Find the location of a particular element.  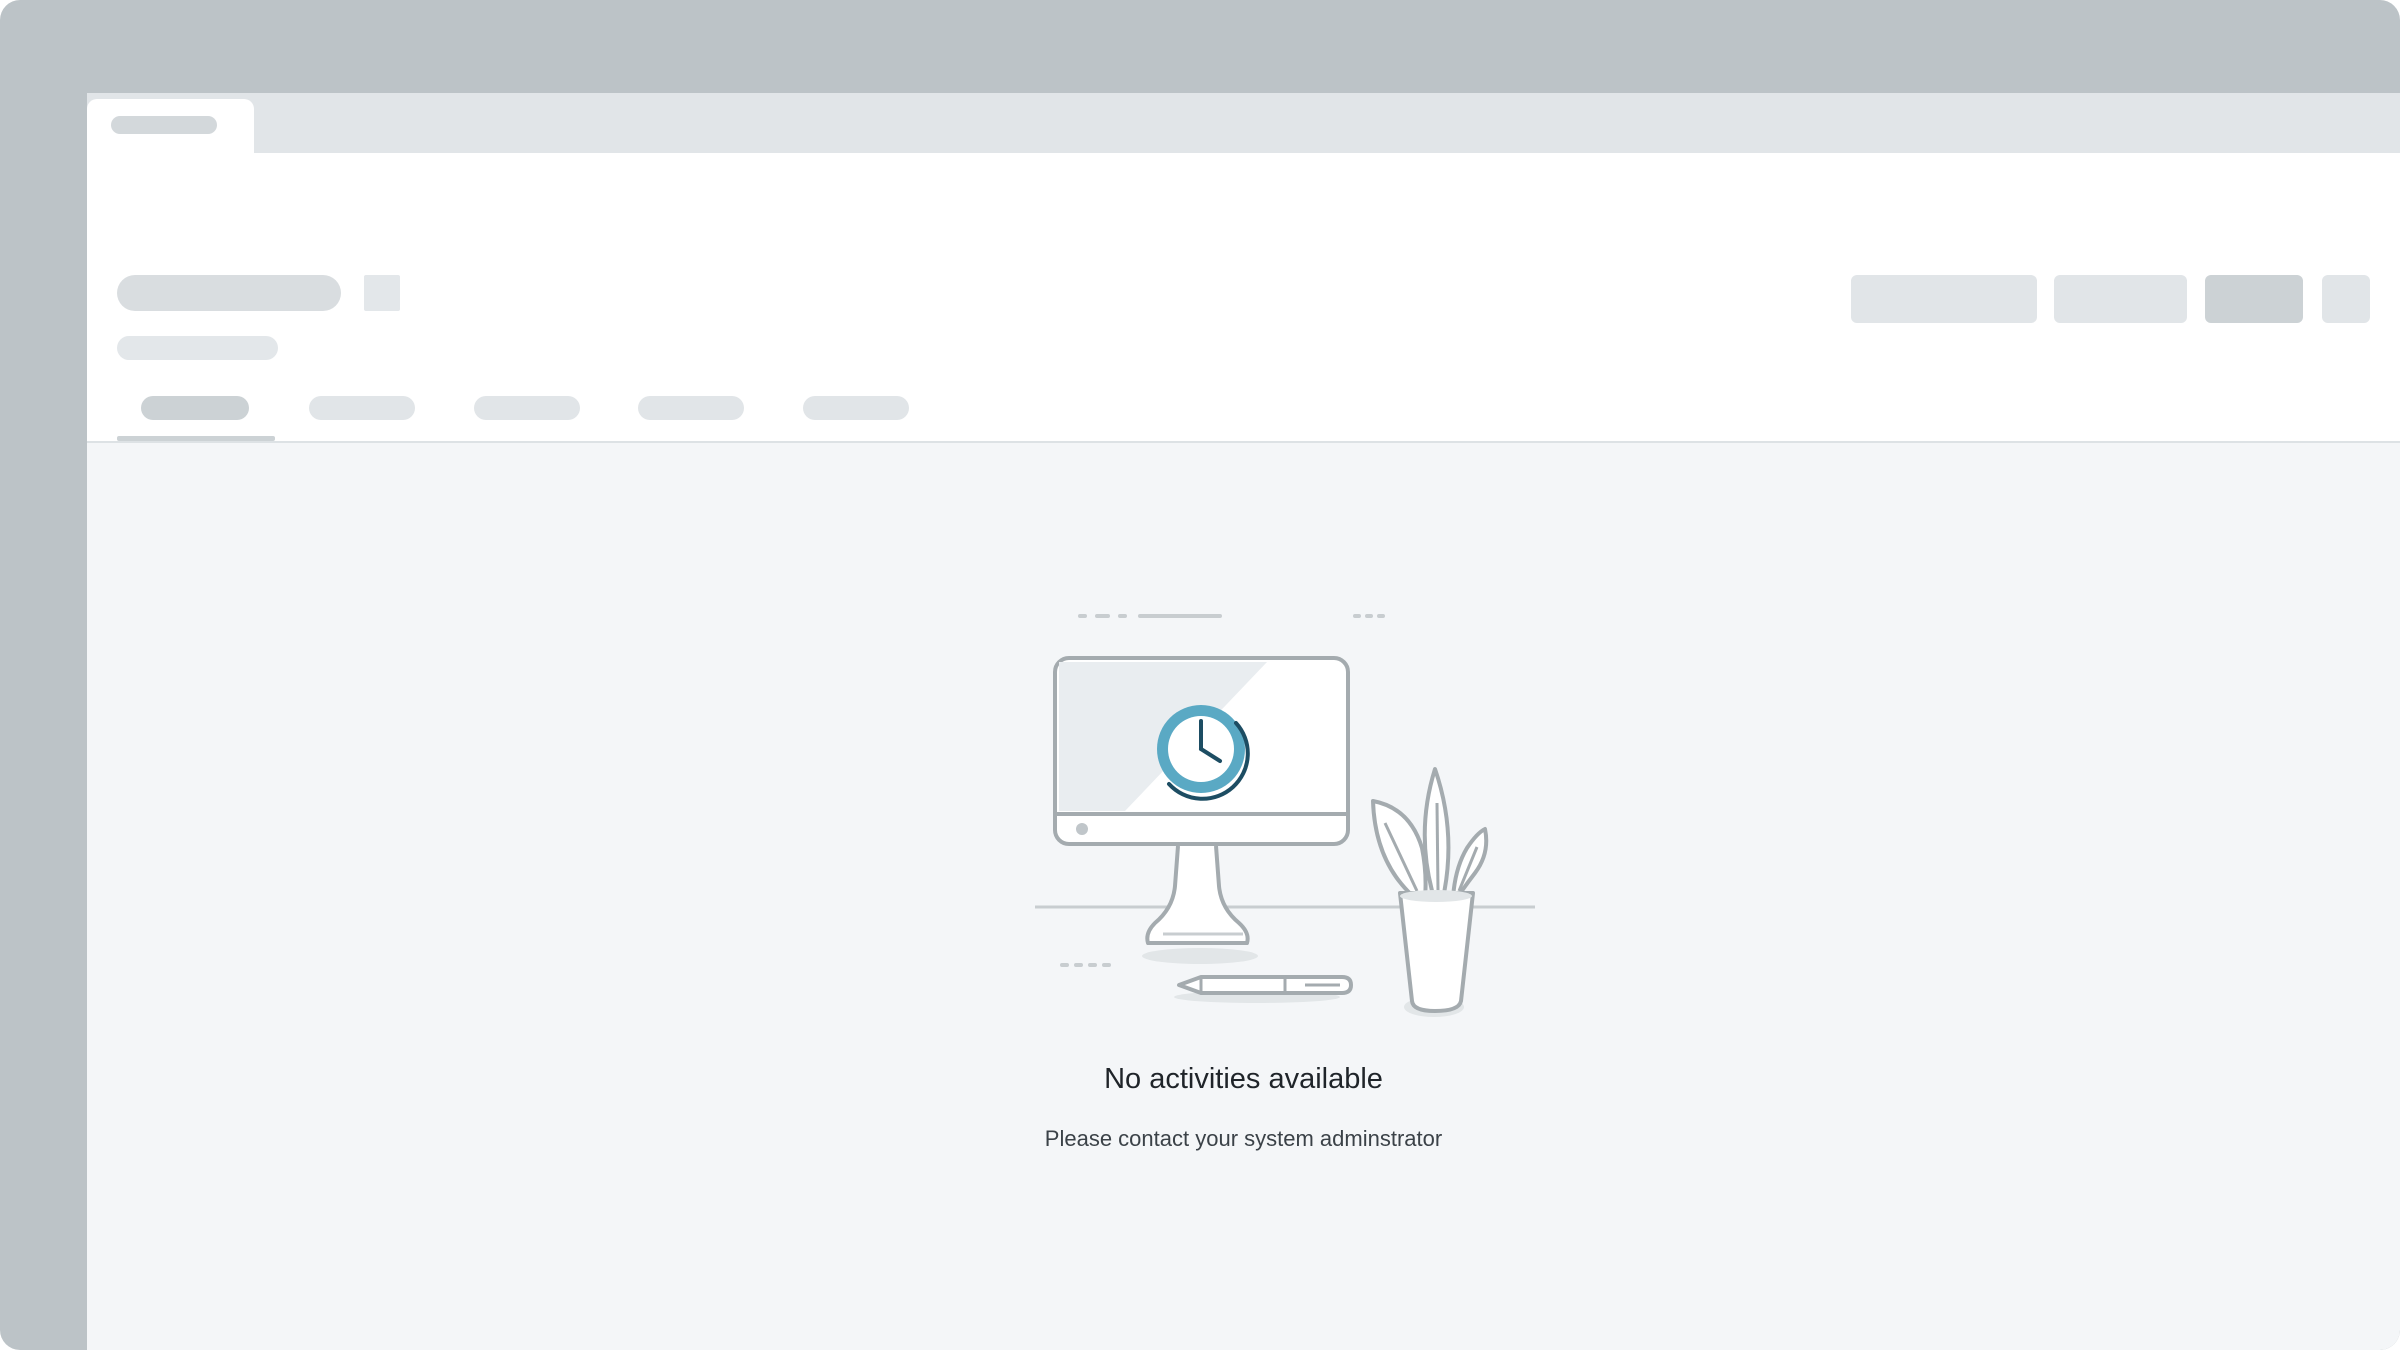

active-window-tab is located at coordinates (170, 126).